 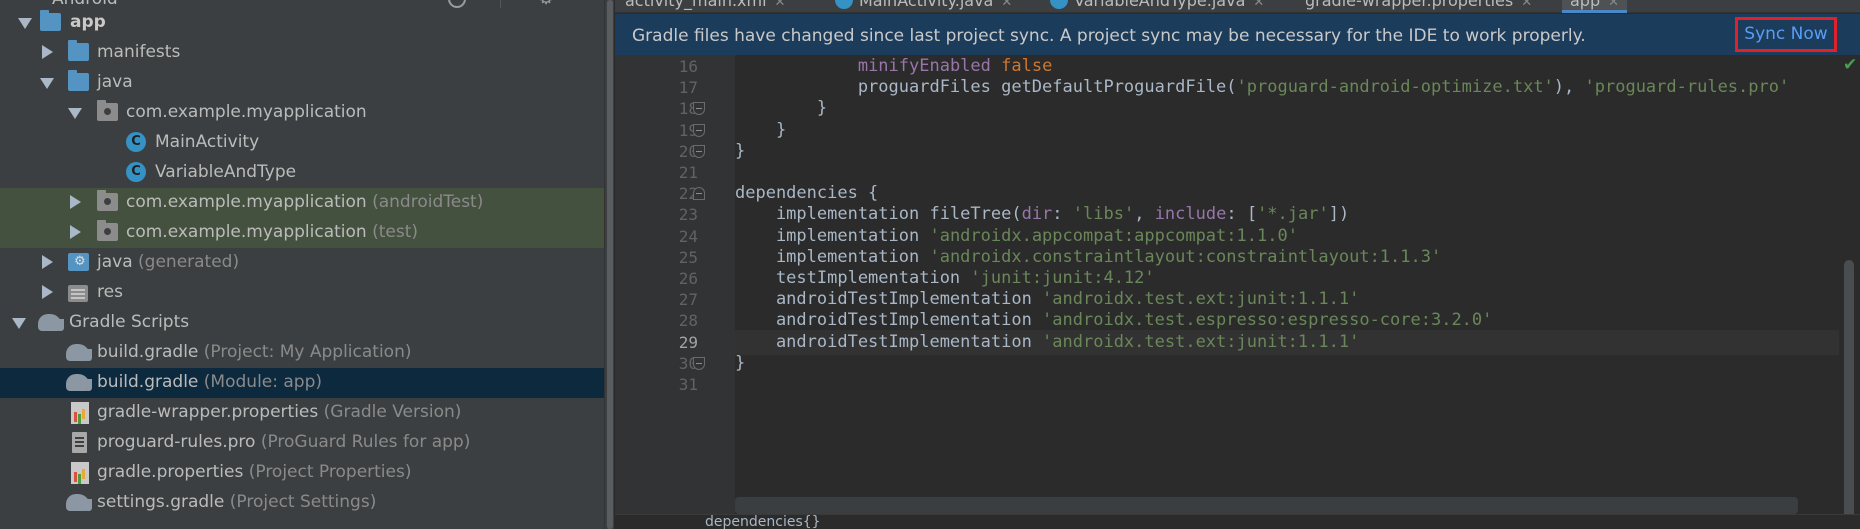 What do you see at coordinates (688, 236) in the screenshot?
I see `line-number: 24` at bounding box center [688, 236].